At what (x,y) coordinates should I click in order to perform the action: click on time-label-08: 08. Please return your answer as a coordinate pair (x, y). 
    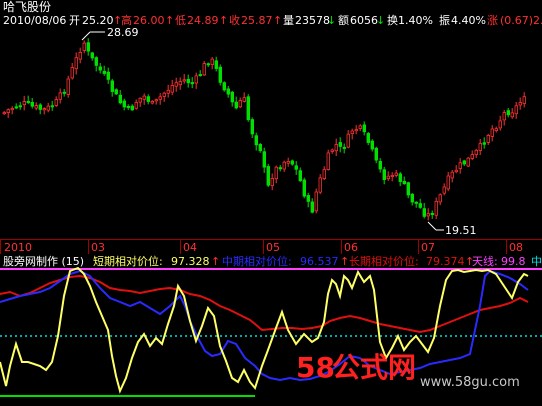
    Looking at the image, I should click on (516, 247).